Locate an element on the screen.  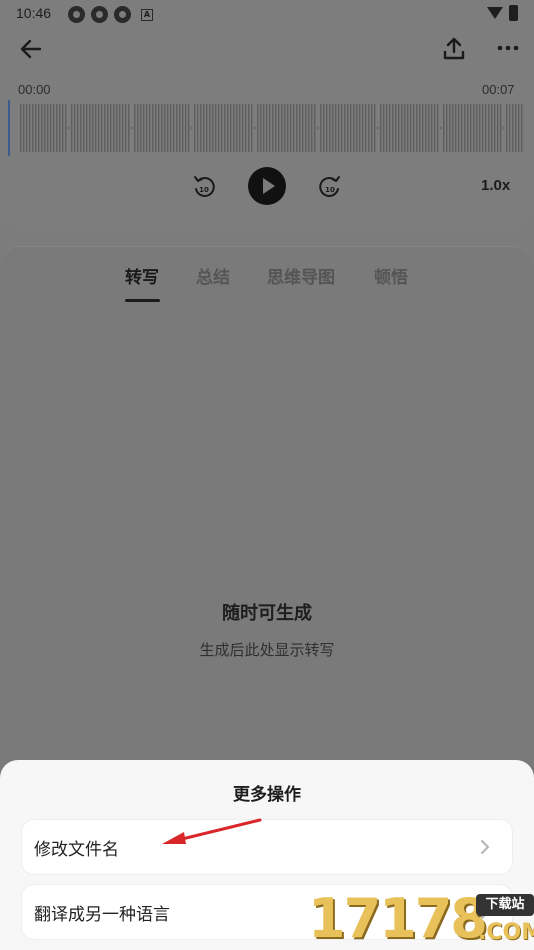
system-icons is located at coordinates (502, 13).